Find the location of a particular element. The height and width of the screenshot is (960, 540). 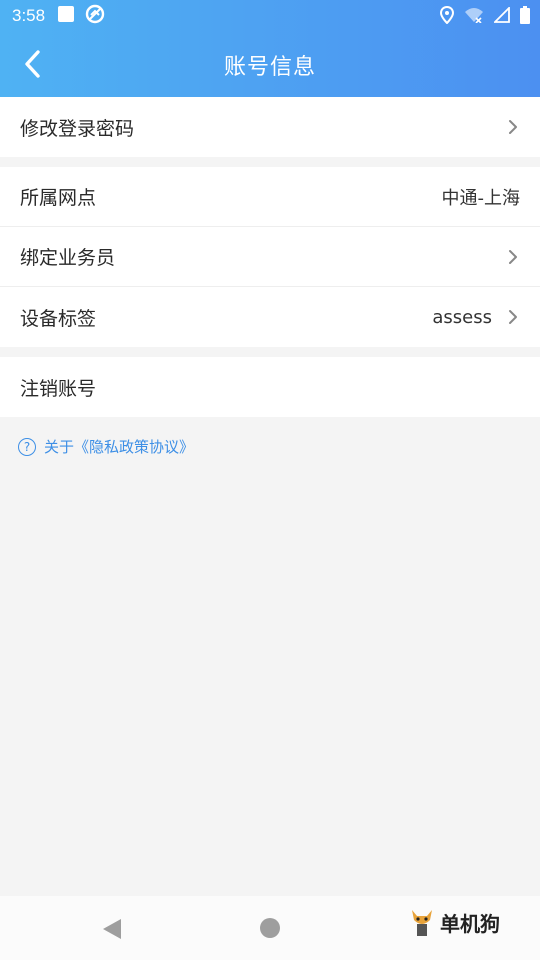

nav-home-button is located at coordinates (270, 928).